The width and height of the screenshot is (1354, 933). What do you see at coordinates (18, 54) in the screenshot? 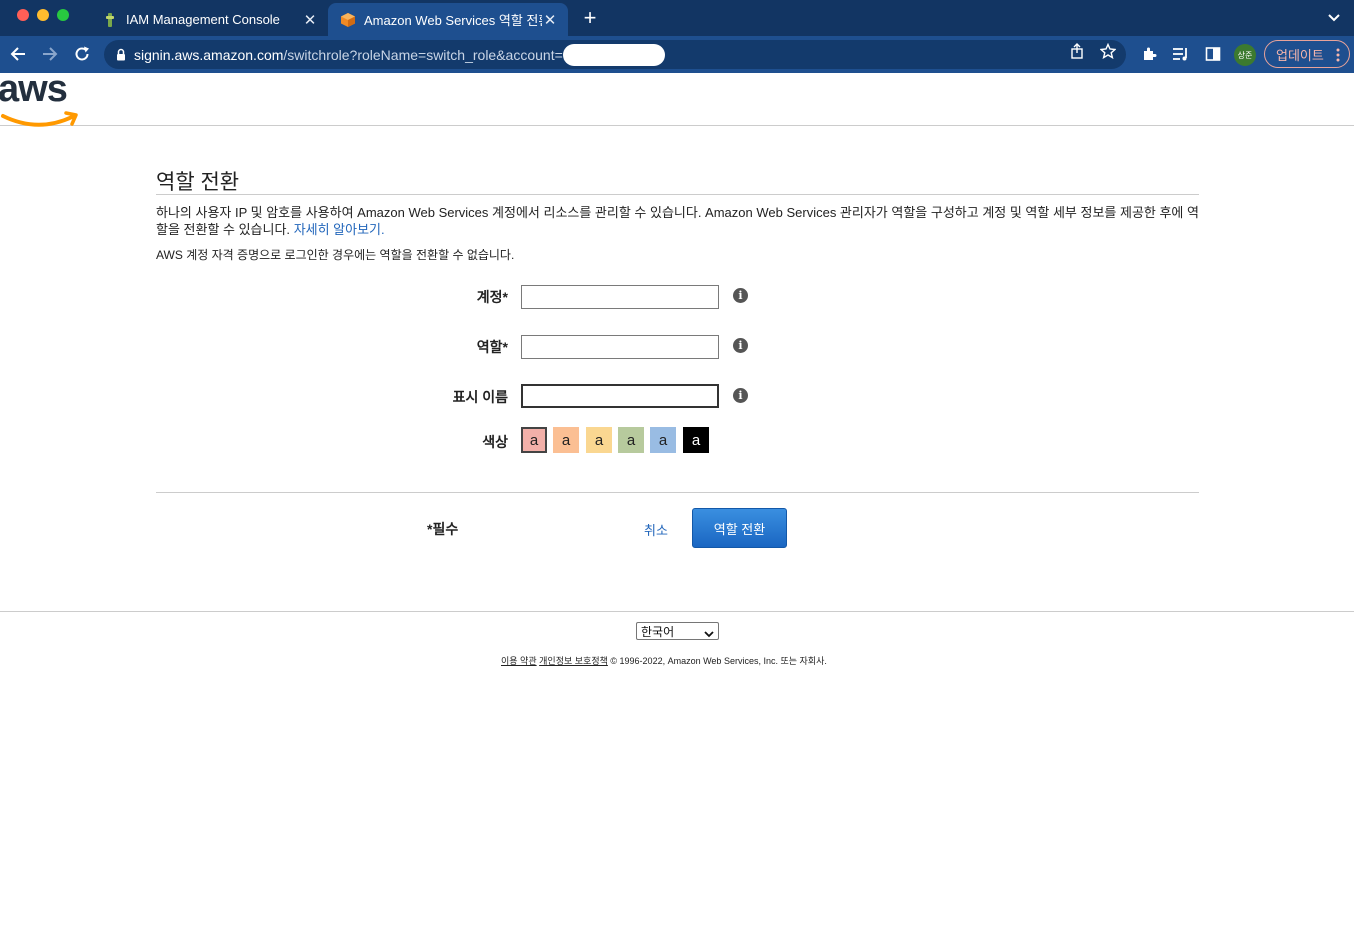
I see `back-icon` at bounding box center [18, 54].